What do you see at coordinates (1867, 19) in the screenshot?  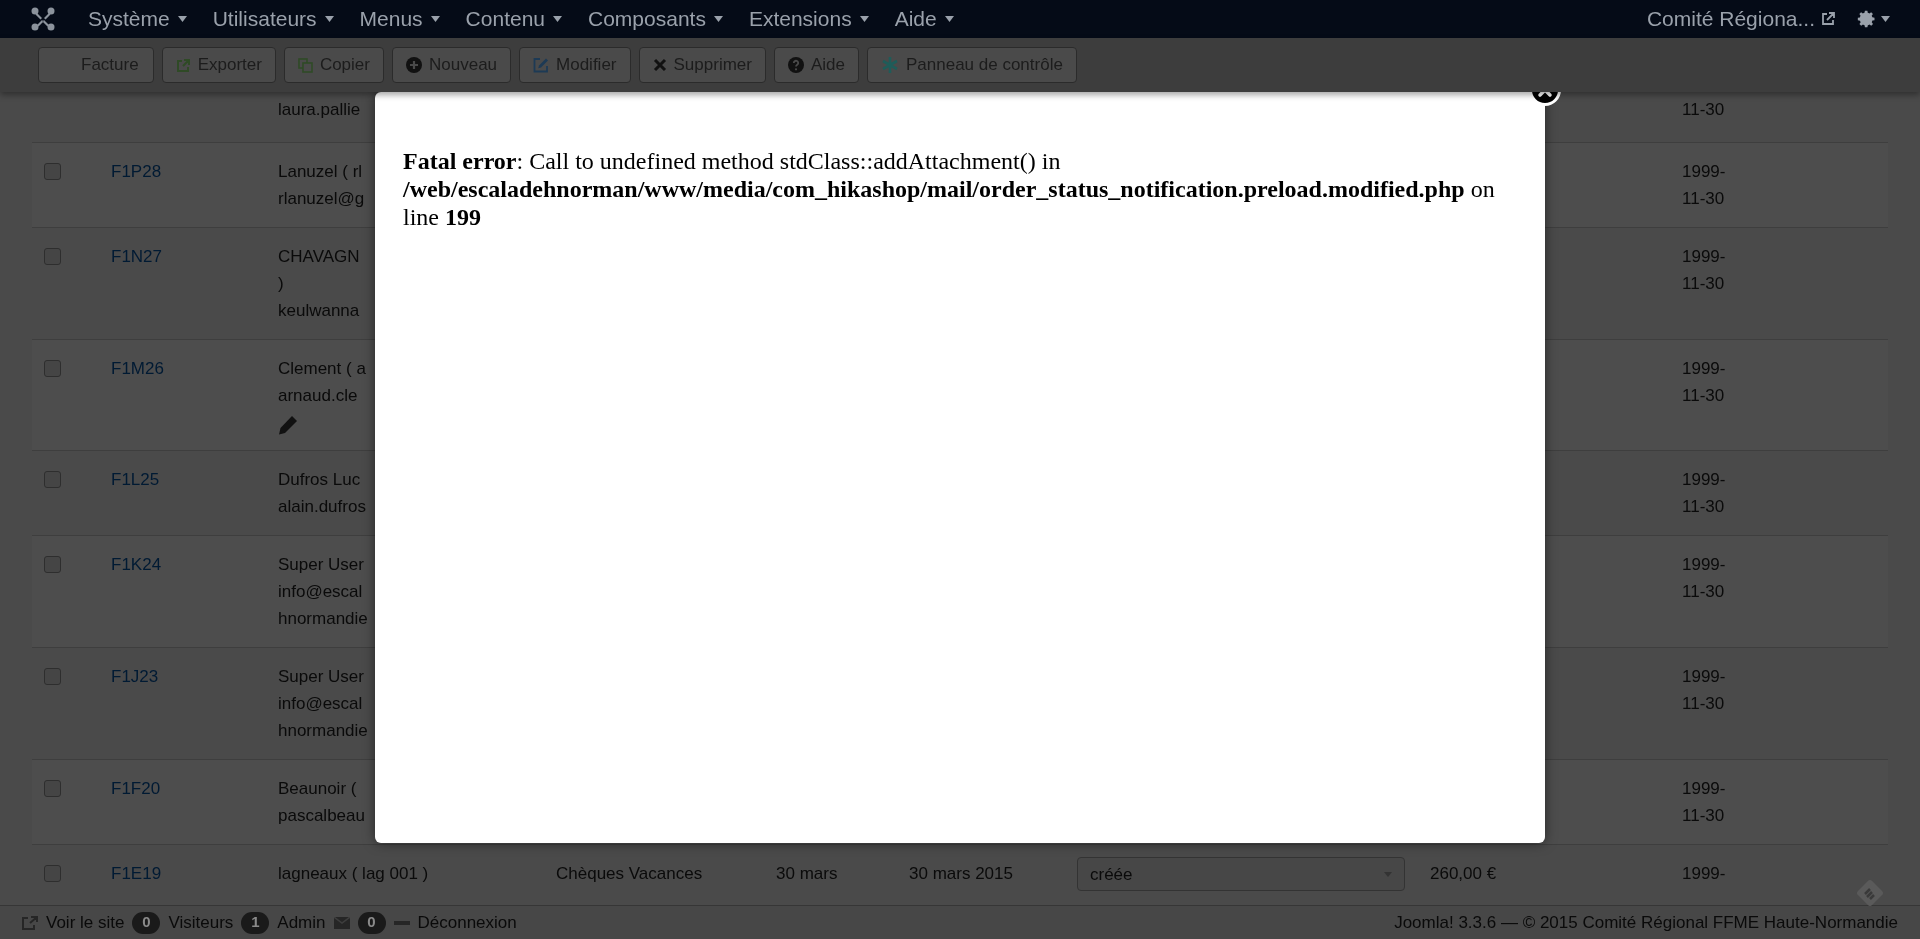 I see `settings-icon` at bounding box center [1867, 19].